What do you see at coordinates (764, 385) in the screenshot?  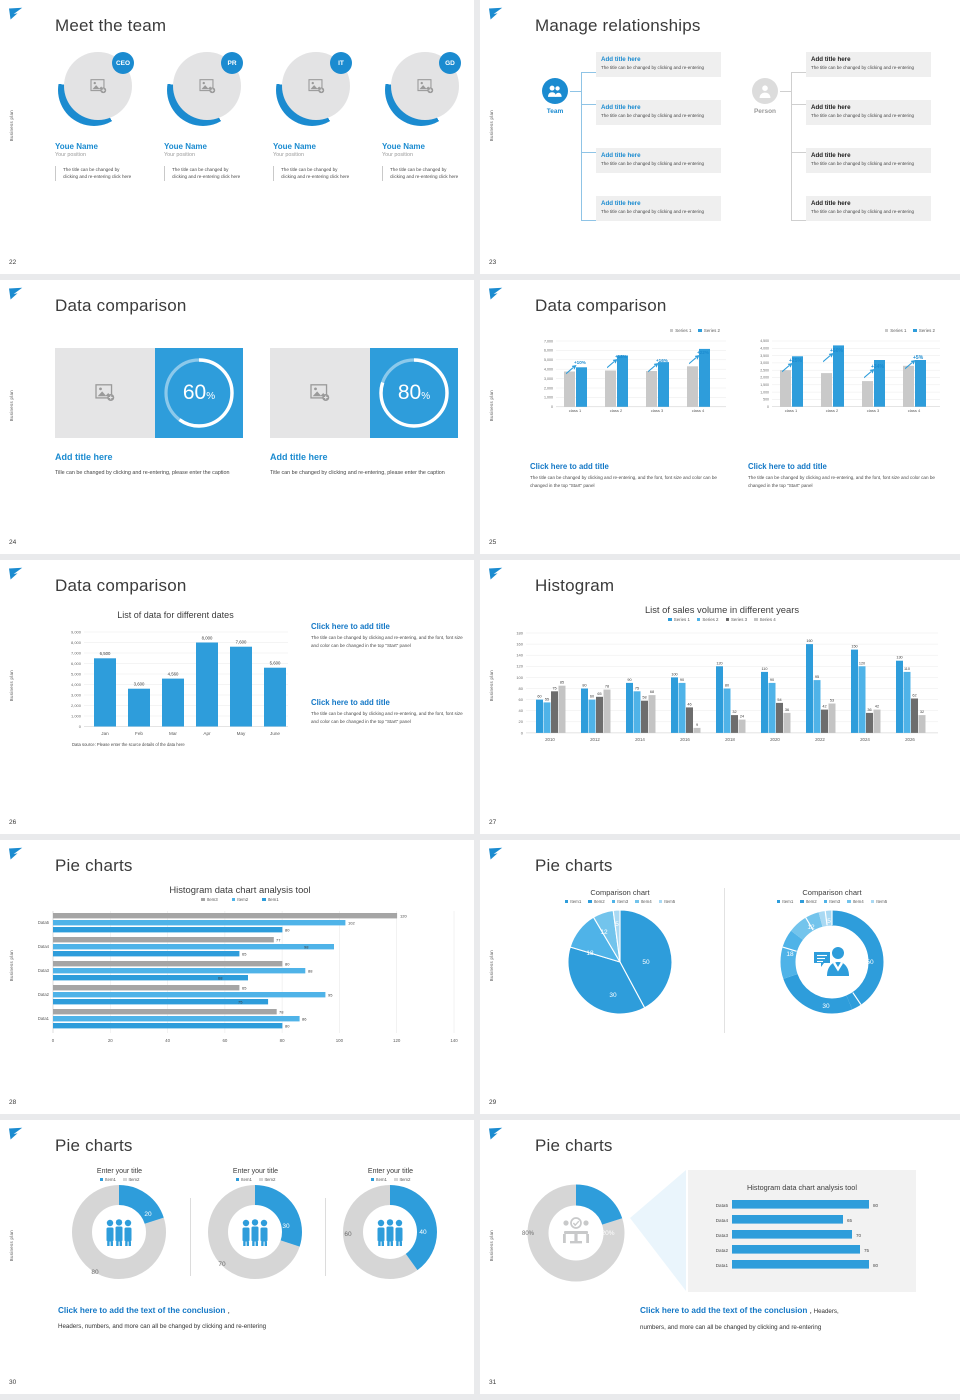 I see `svg-text: 1,500` at bounding box center [764, 385].